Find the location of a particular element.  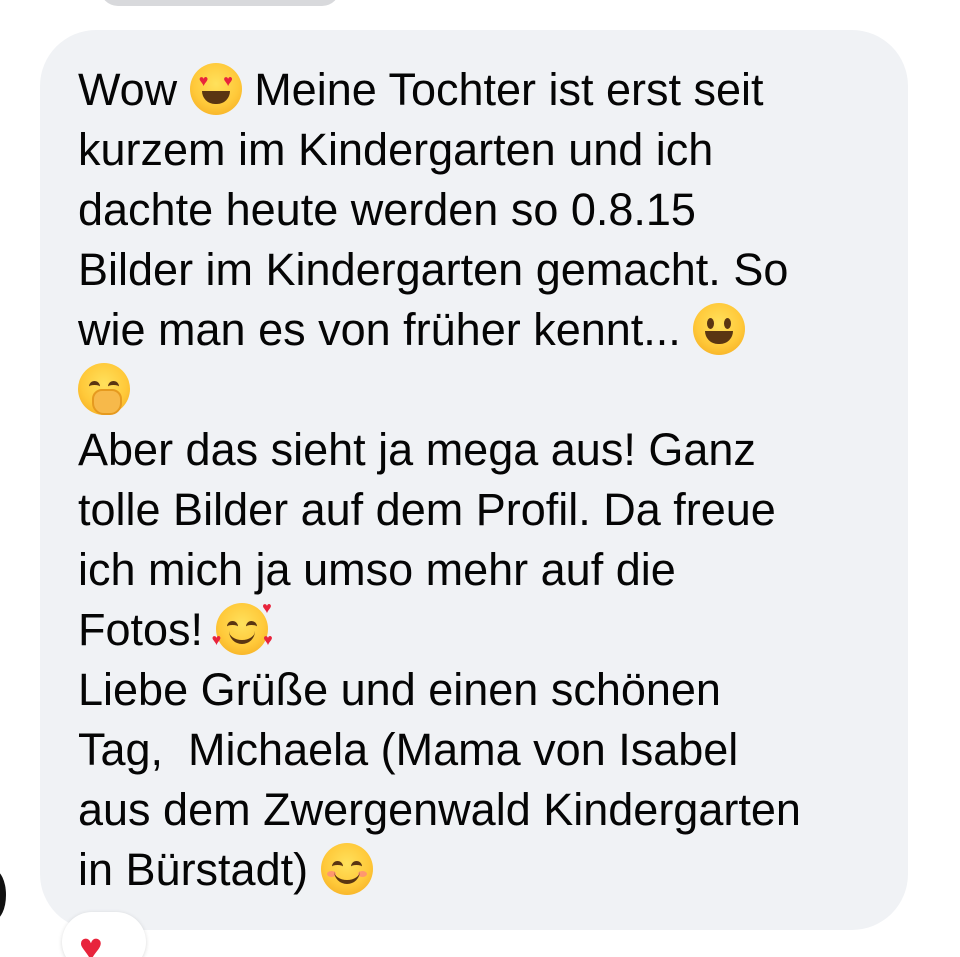

reaction-badge: ♥ is located at coordinates (104, 934).